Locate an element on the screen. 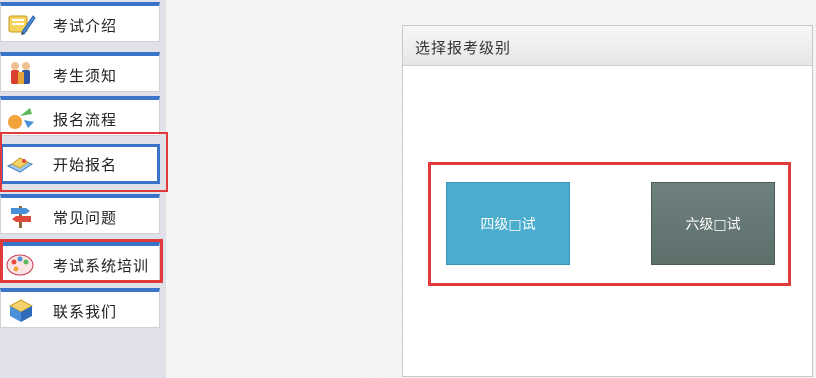 Image resolution: width=816 pixels, height=378 pixels. signpost-icon is located at coordinates (21, 216).